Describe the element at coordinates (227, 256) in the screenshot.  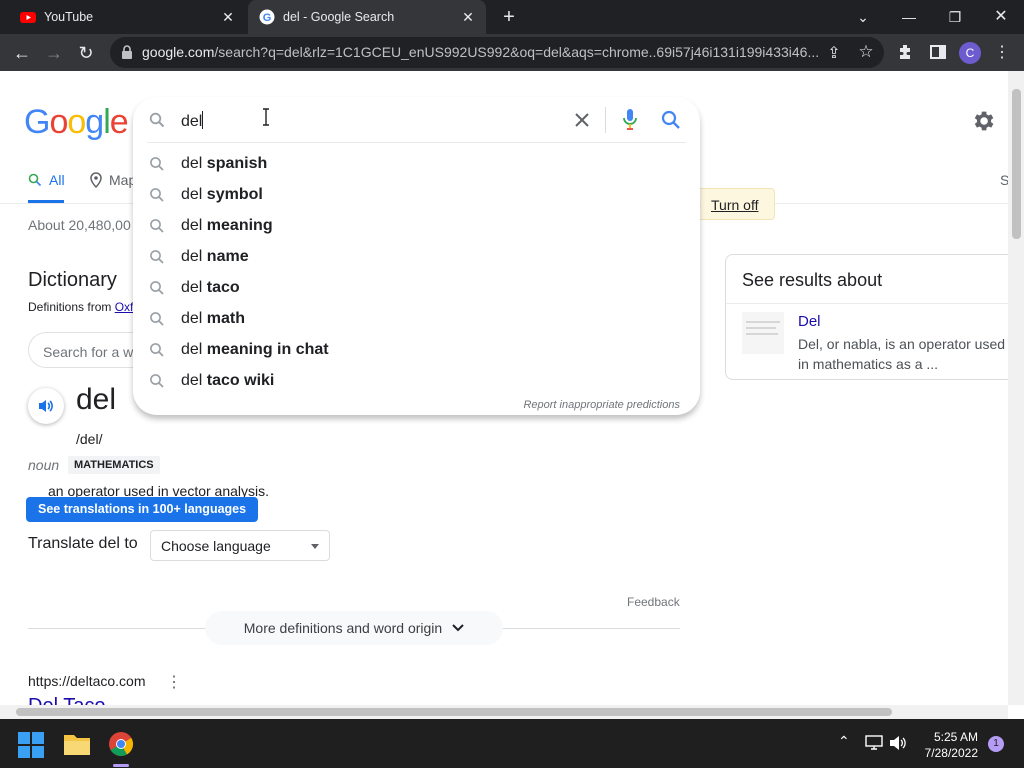
I see `suggestion-completion: name` at that location.